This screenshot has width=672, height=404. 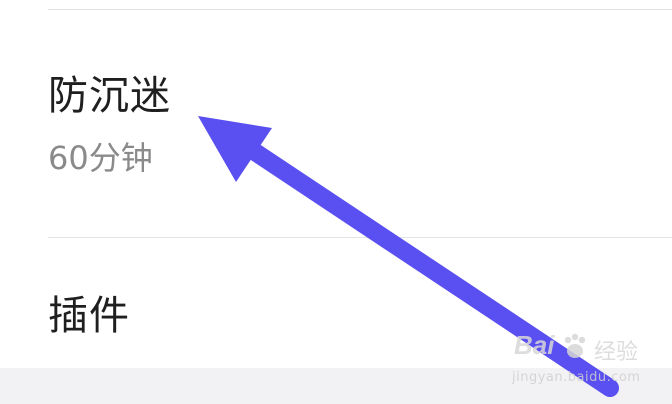 What do you see at coordinates (109, 96) in the screenshot?
I see `setting-title: 防沉迷` at bounding box center [109, 96].